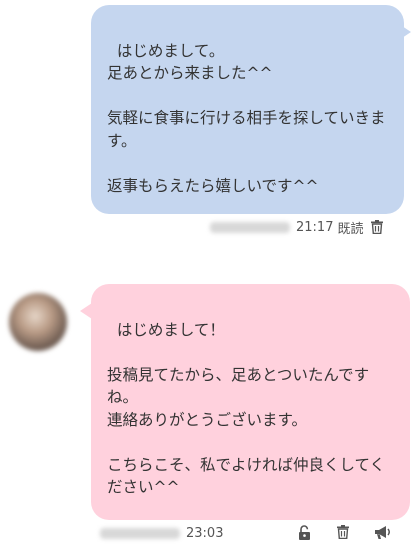 The height and width of the screenshot is (550, 419). Describe the element at coordinates (383, 532) in the screenshot. I see `megaphone-icon` at that location.